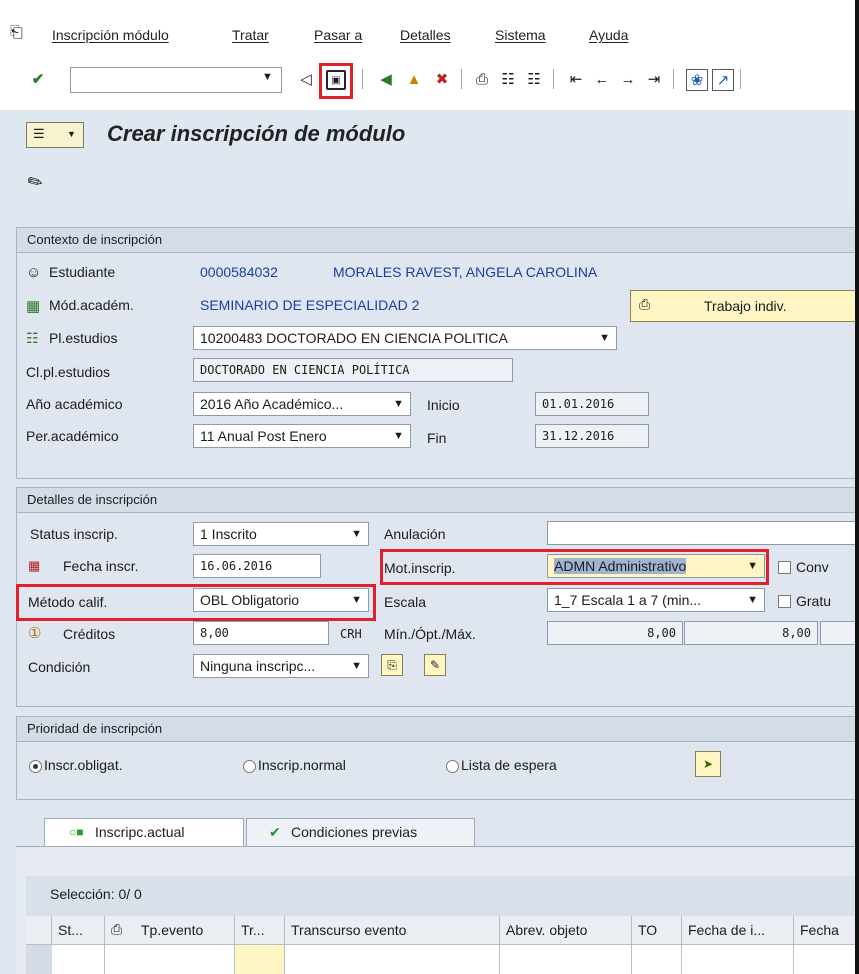 The height and width of the screenshot is (974, 859). What do you see at coordinates (302, 765) in the screenshot?
I see `radio-inscrip-normal-label: Inscrip.normal` at bounding box center [302, 765].